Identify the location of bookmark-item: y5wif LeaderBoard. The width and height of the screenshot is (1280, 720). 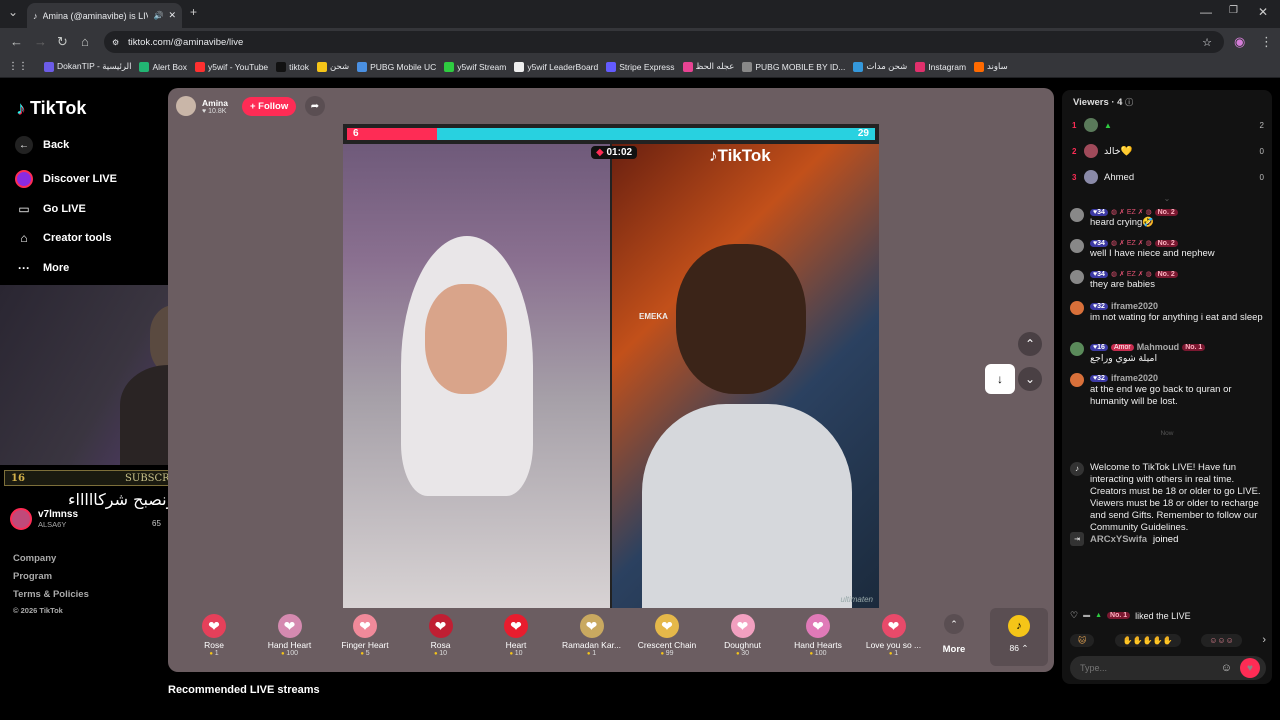
(556, 66).